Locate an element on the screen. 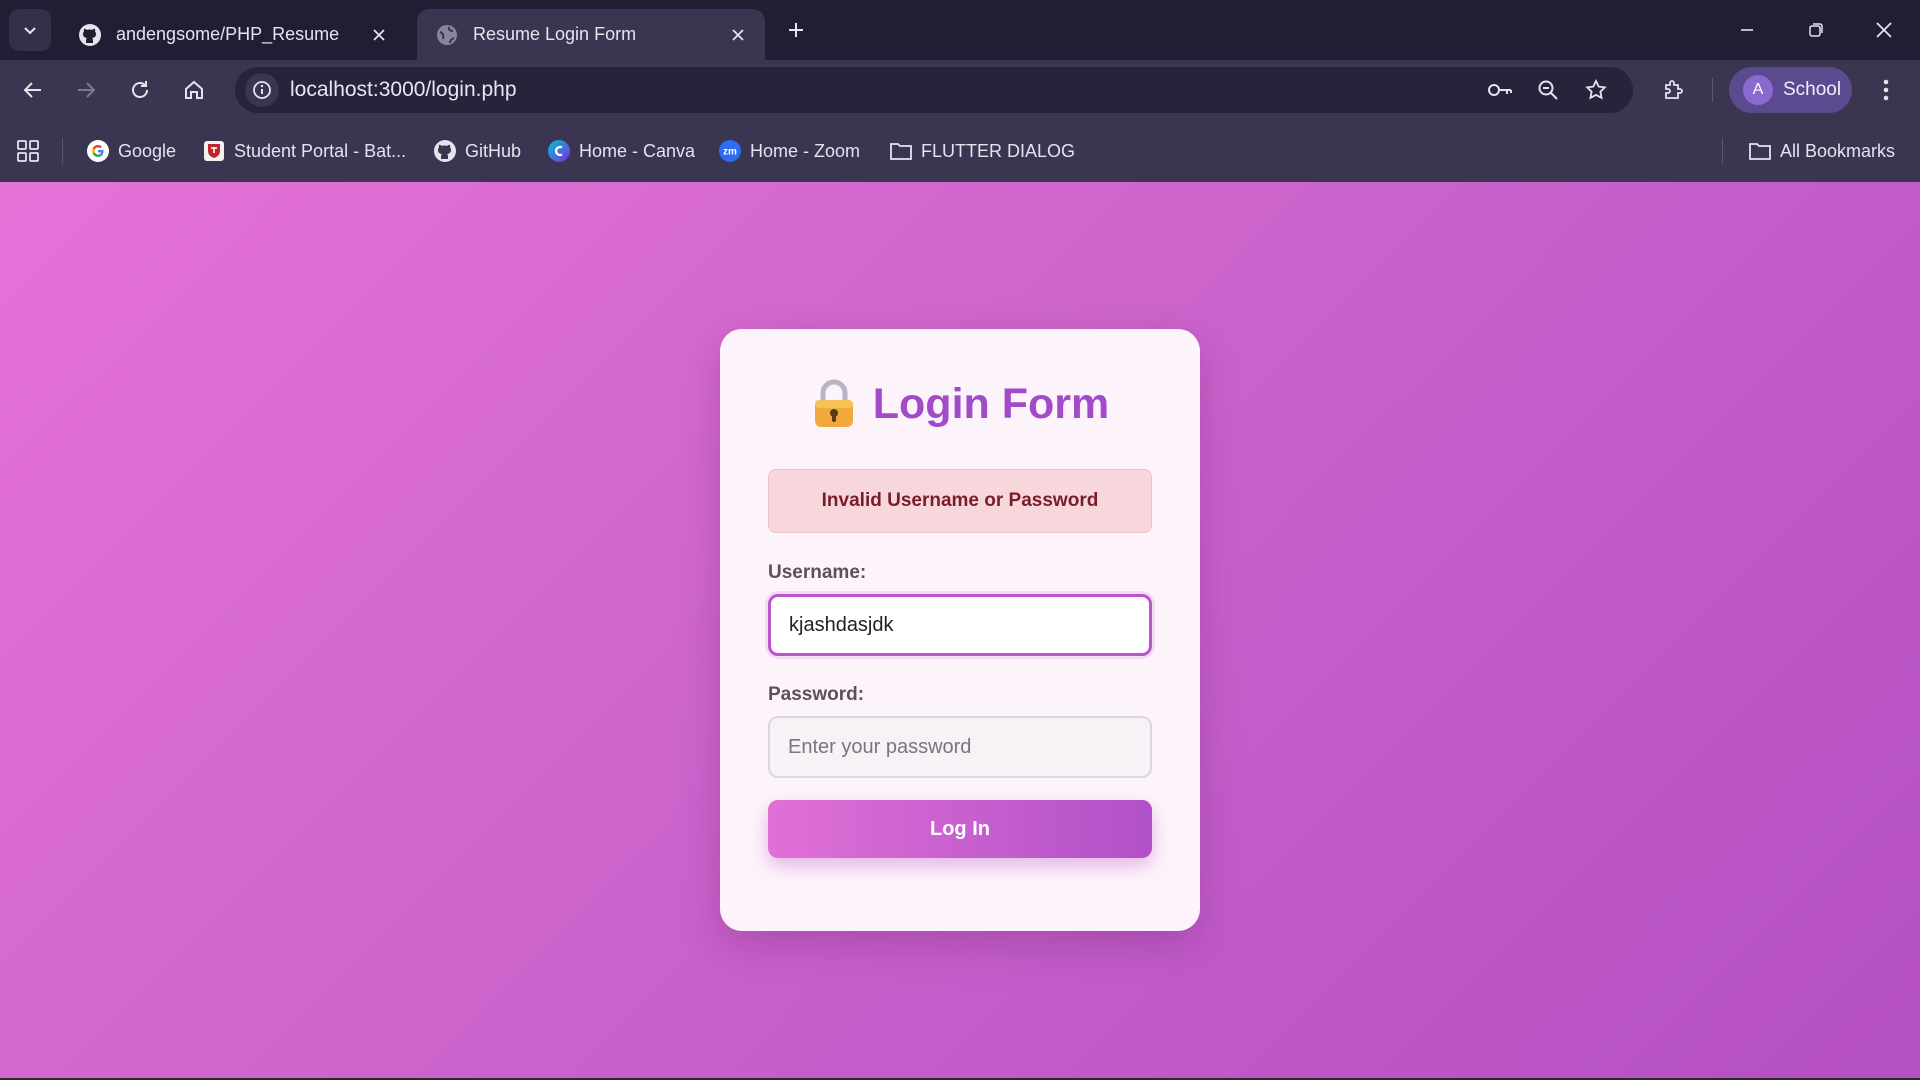 This screenshot has width=1920, height=1080. all-bookmarks-button: All Bookmarks is located at coordinates (1821, 151).